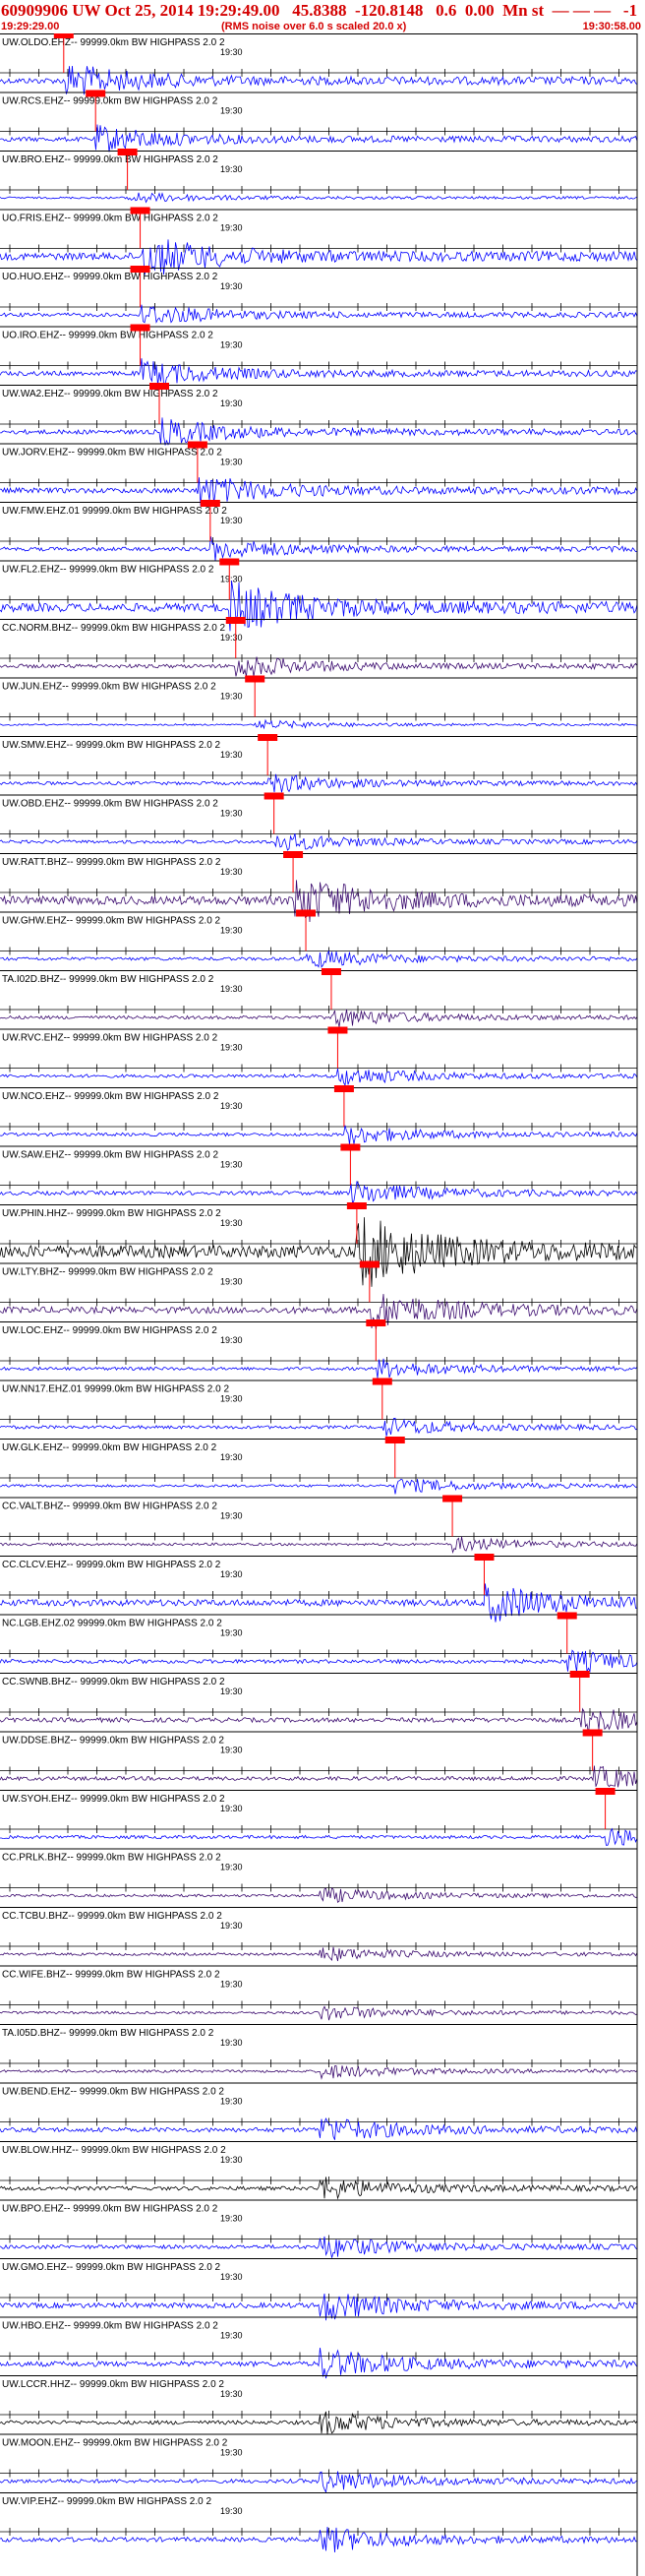 The height and width of the screenshot is (2576, 645). Describe the element at coordinates (110, 159) in the screenshot. I see `trace-label: UW.BRO.EHZ-- 99999.0km BW HIGHPASS 2.0 2` at that location.